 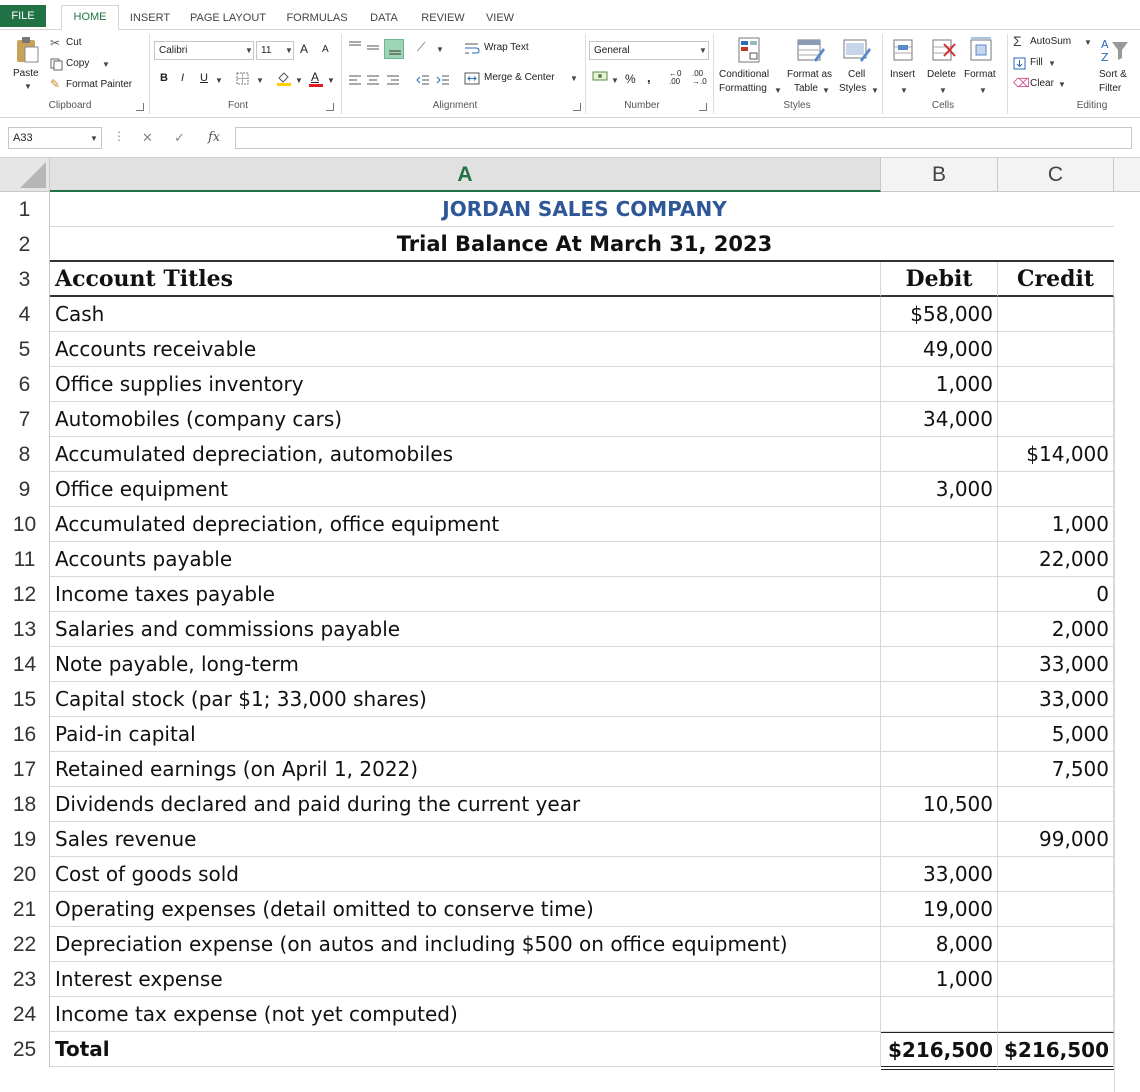 I want to click on account-title-cell: Interest expense, so click(x=465, y=979).